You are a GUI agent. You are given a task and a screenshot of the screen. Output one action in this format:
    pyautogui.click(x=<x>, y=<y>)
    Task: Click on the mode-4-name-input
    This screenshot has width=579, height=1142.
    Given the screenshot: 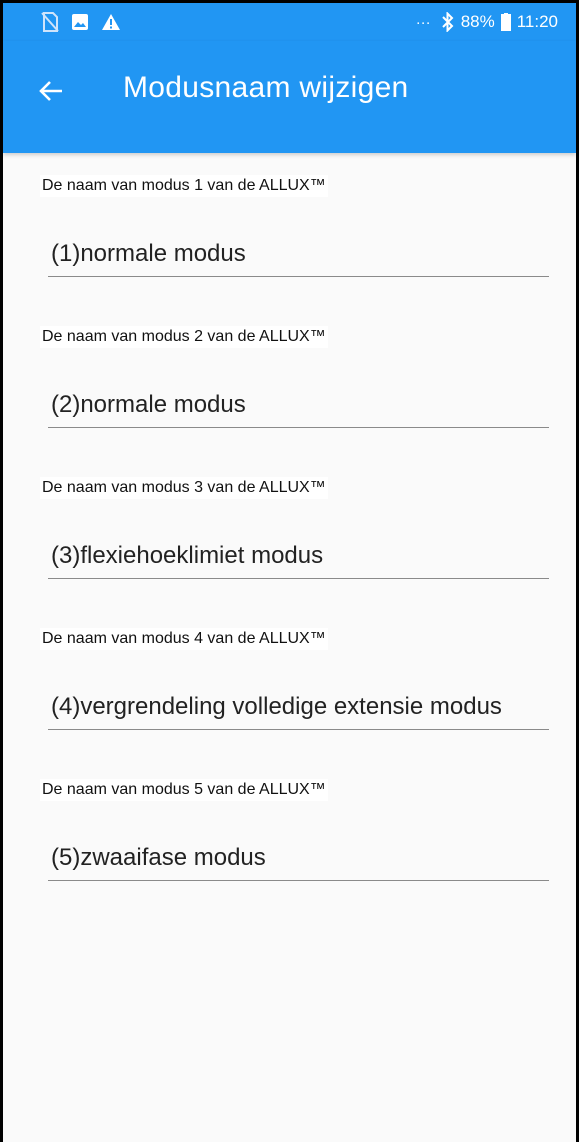 What is the action you would take?
    pyautogui.click(x=298, y=707)
    